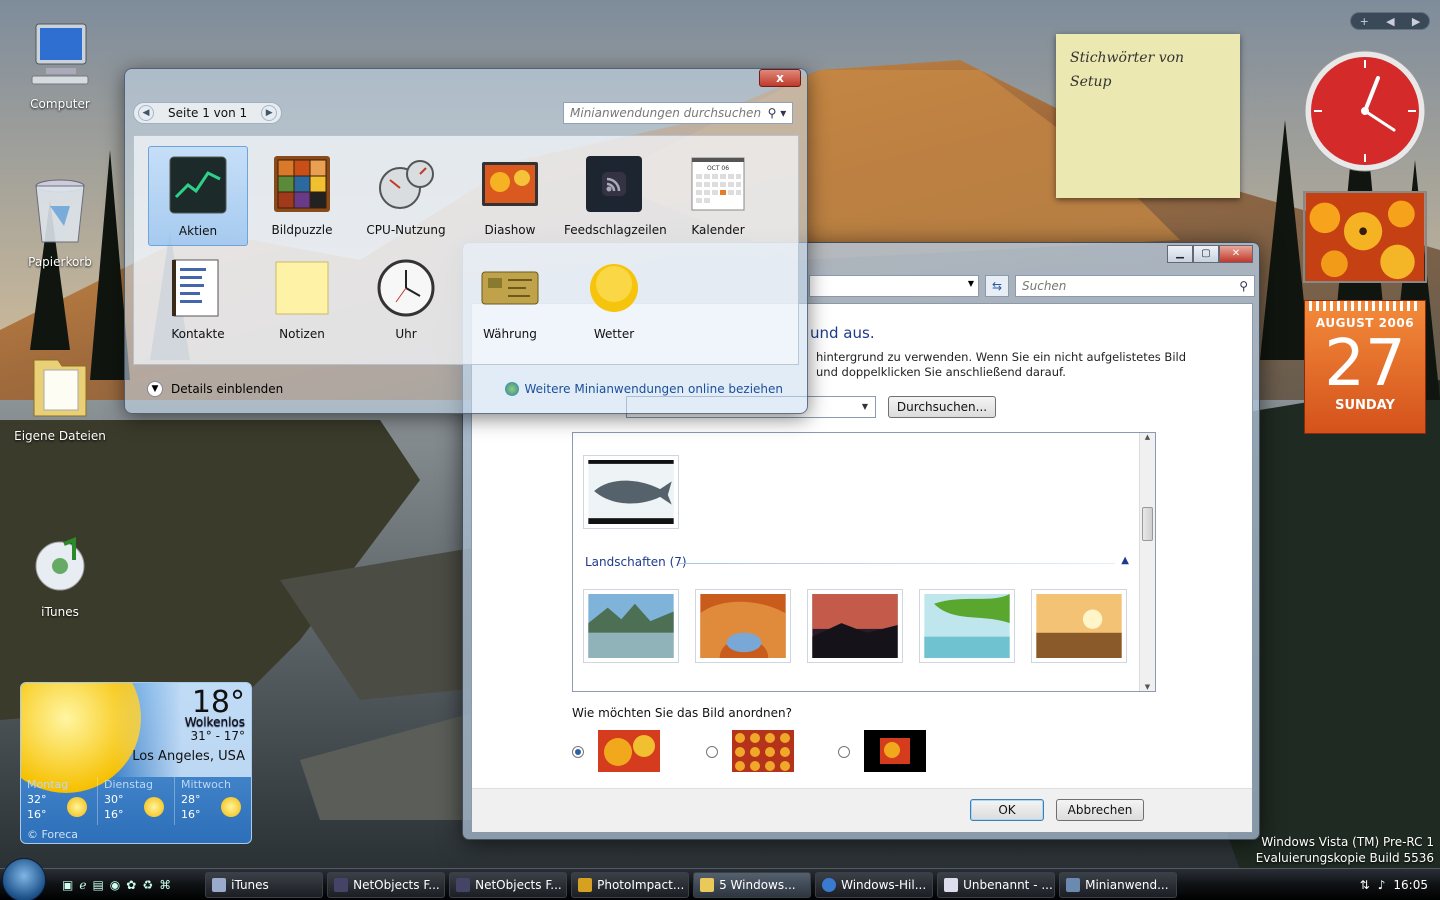 The width and height of the screenshot is (1440, 900). What do you see at coordinates (302, 288) in the screenshot?
I see `notes-icon` at bounding box center [302, 288].